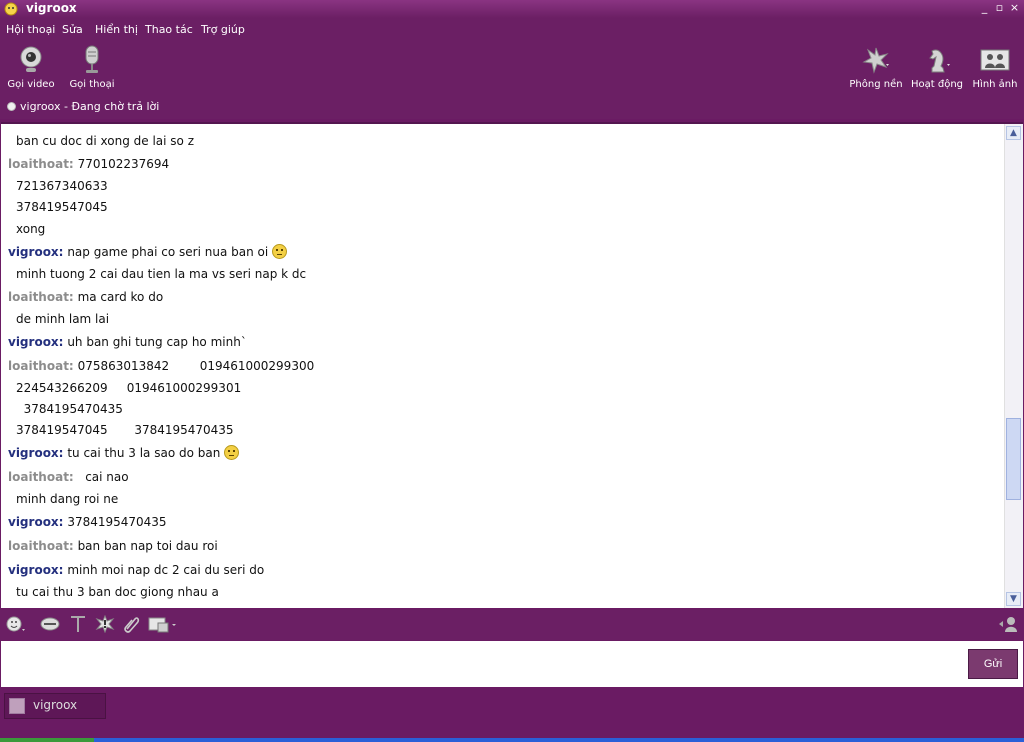 The width and height of the screenshot is (1024, 742). Describe the element at coordinates (87, 522) in the screenshot. I see `message-line: vigroox: 3784195470435` at that location.